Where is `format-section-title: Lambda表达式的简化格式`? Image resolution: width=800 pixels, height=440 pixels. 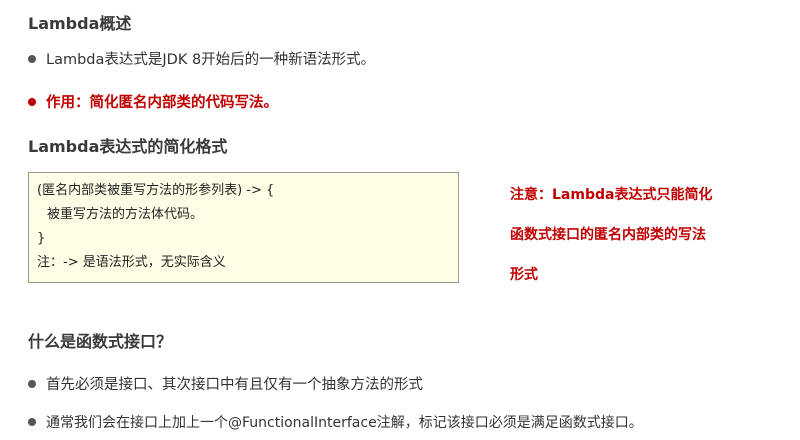 format-section-title: Lambda表达式的简化格式 is located at coordinates (128, 146).